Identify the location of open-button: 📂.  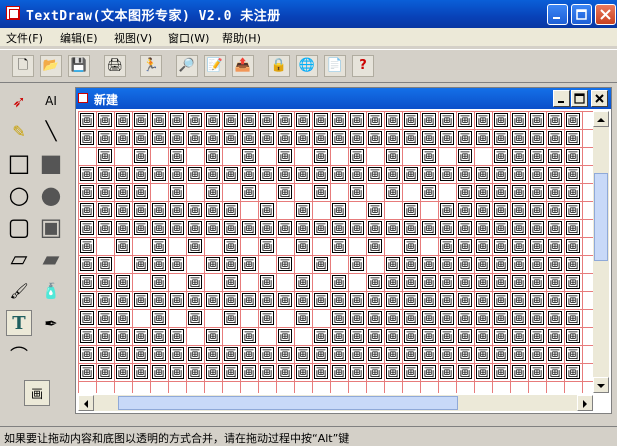
(51, 66).